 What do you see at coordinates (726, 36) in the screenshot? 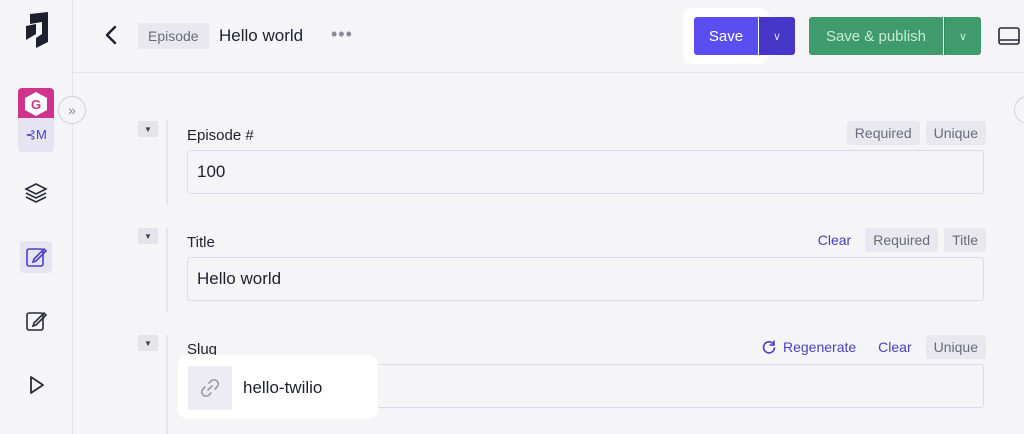
I see `save-button: Save` at bounding box center [726, 36].